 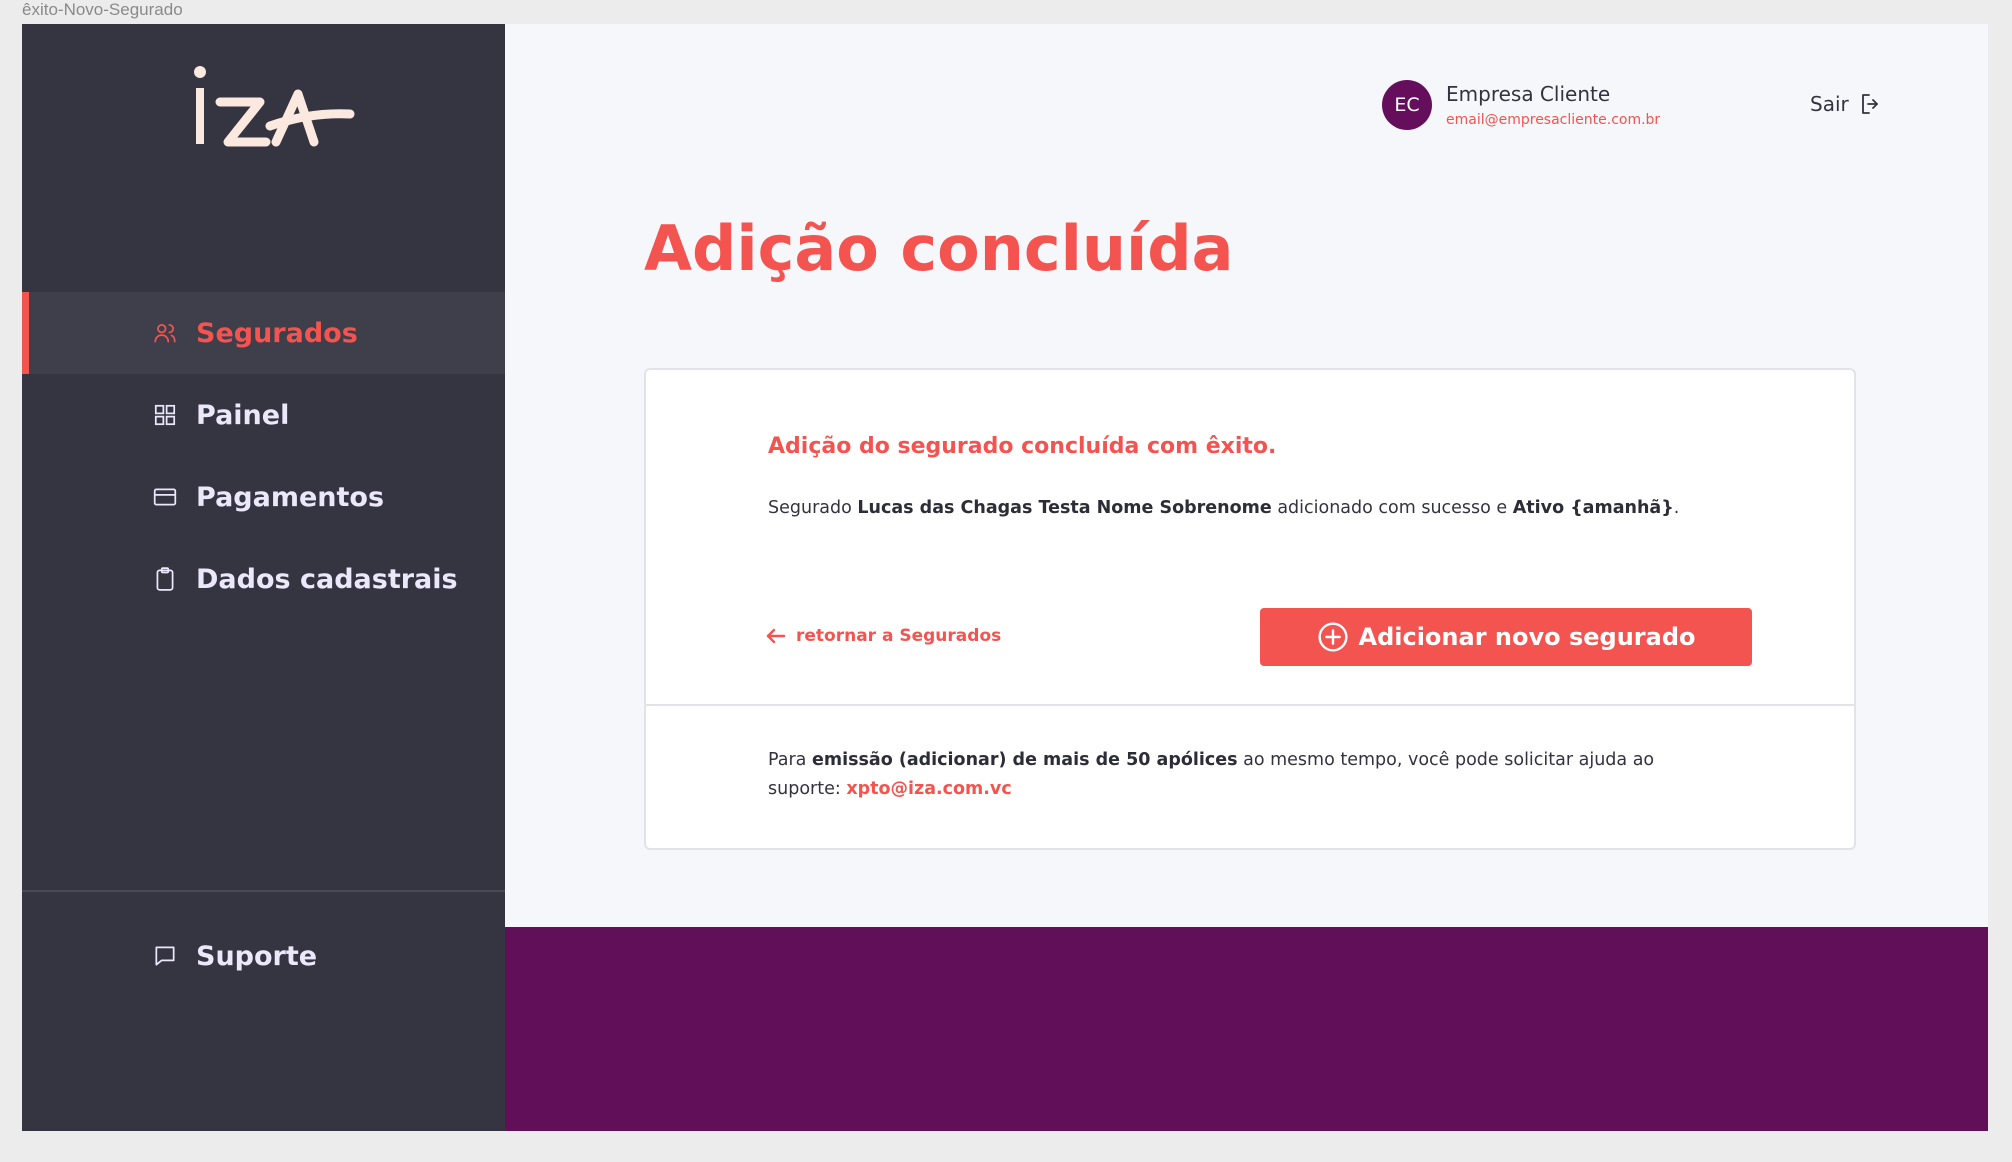 I want to click on logout-label: Sair, so click(x=1829, y=104).